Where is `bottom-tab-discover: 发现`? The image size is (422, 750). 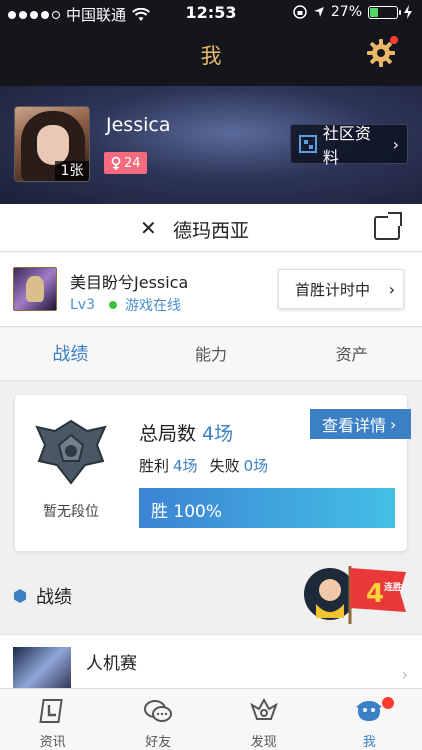
bottom-tab-discover: 发现 is located at coordinates (264, 719).